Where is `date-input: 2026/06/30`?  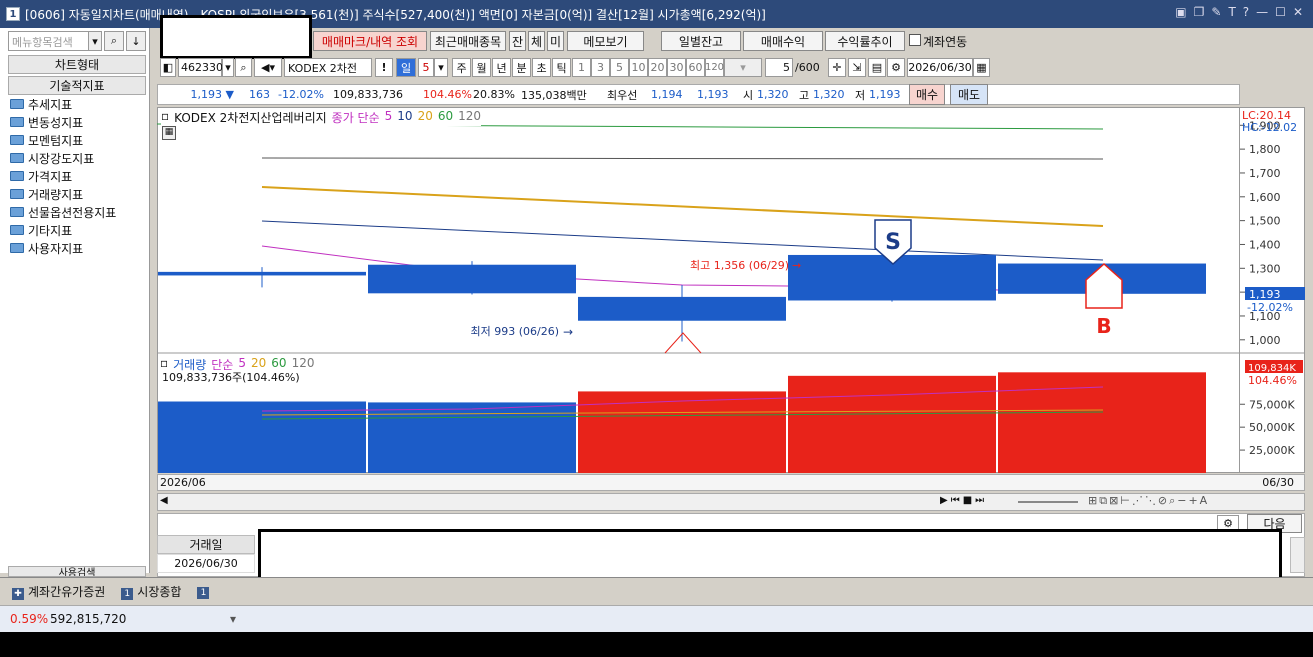 date-input: 2026/06/30 is located at coordinates (940, 67).